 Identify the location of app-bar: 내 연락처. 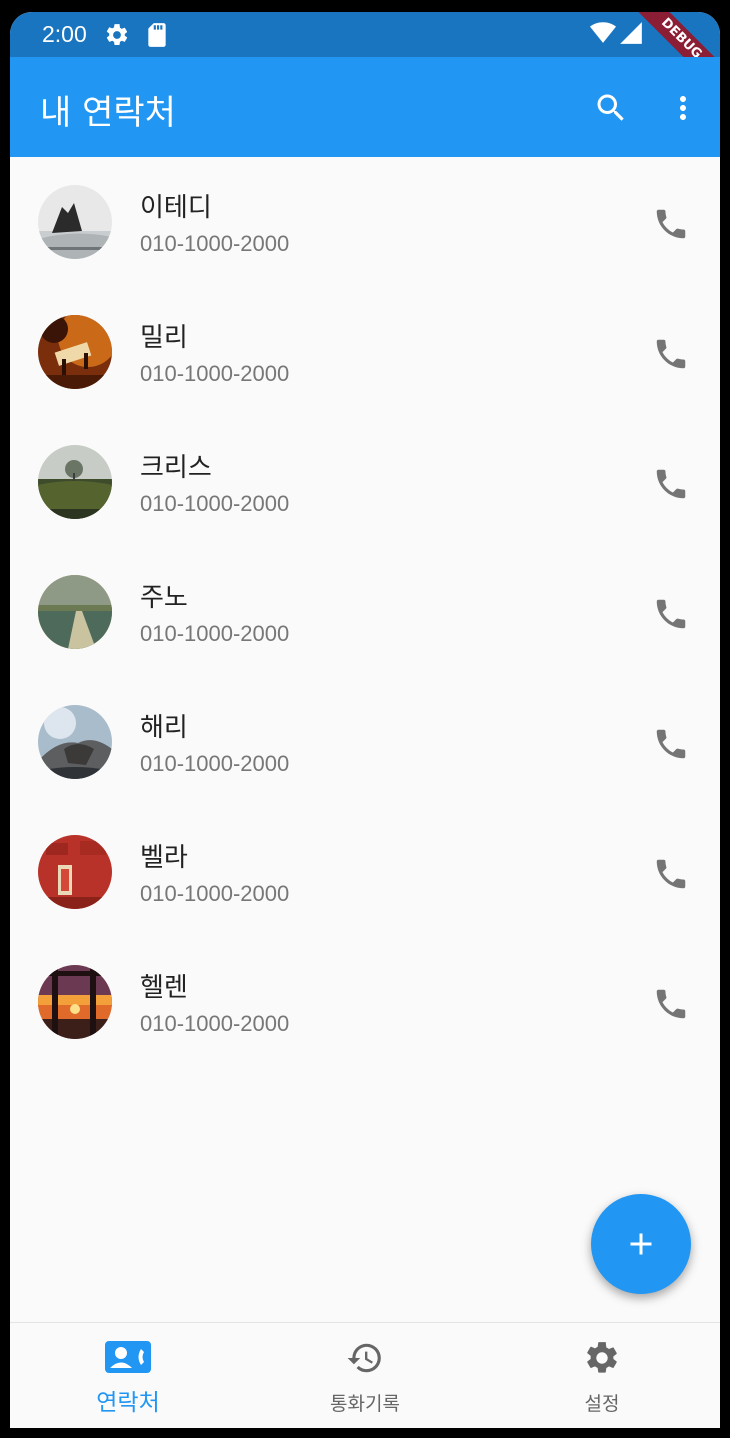
(365, 107).